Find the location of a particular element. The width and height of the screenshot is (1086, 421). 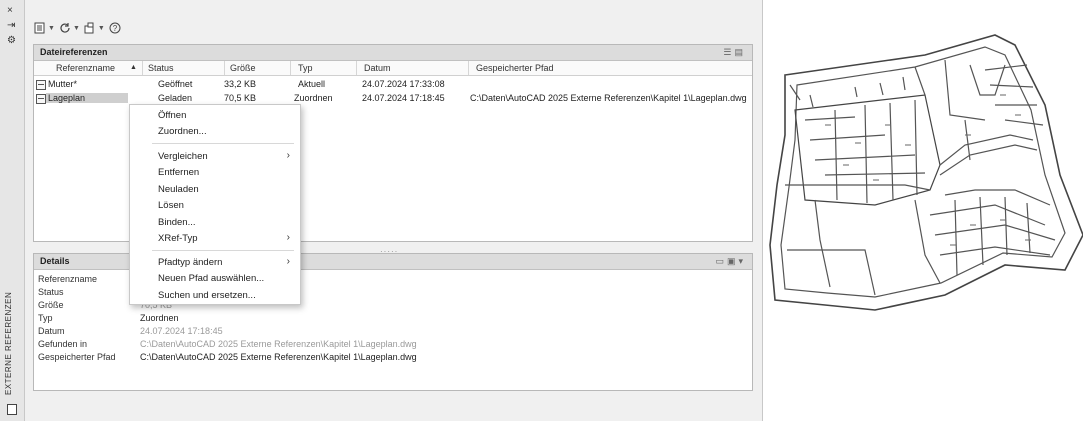

tree-view-icon: ▤ is located at coordinates (740, 52).